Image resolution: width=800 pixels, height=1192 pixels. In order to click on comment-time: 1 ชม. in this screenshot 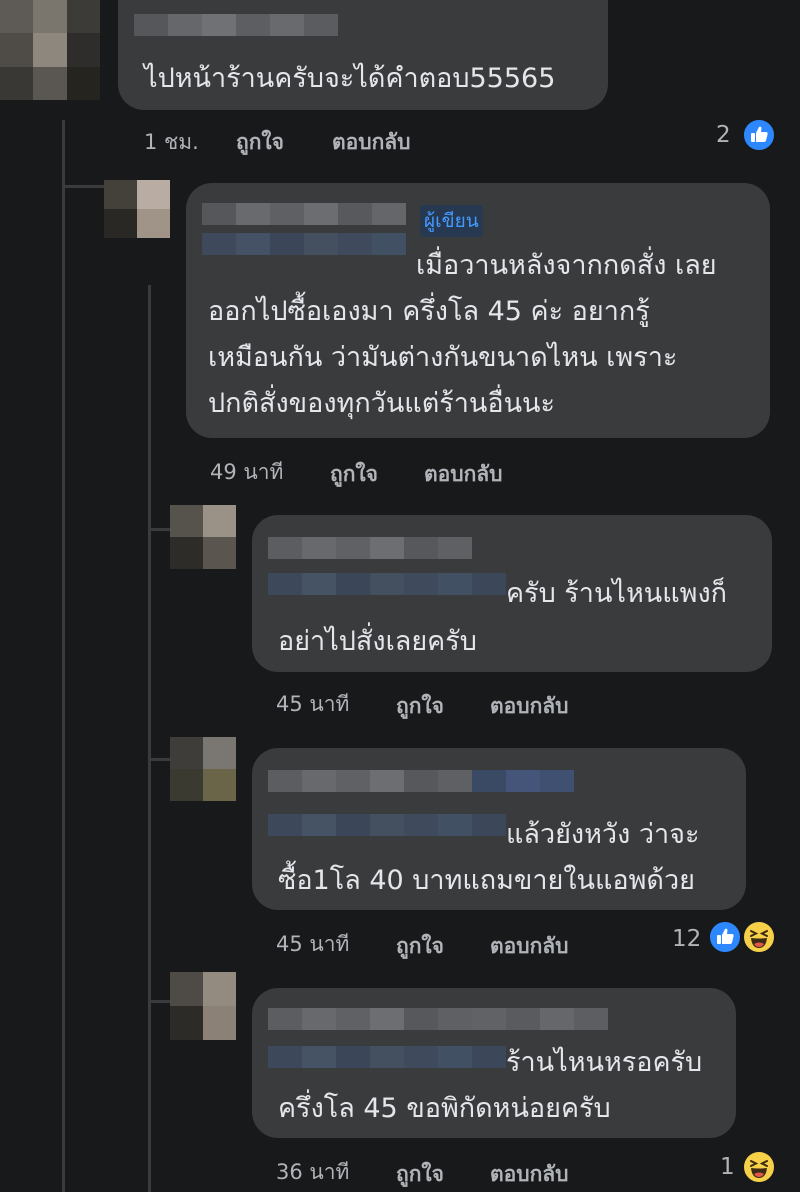, I will do `click(171, 142)`.